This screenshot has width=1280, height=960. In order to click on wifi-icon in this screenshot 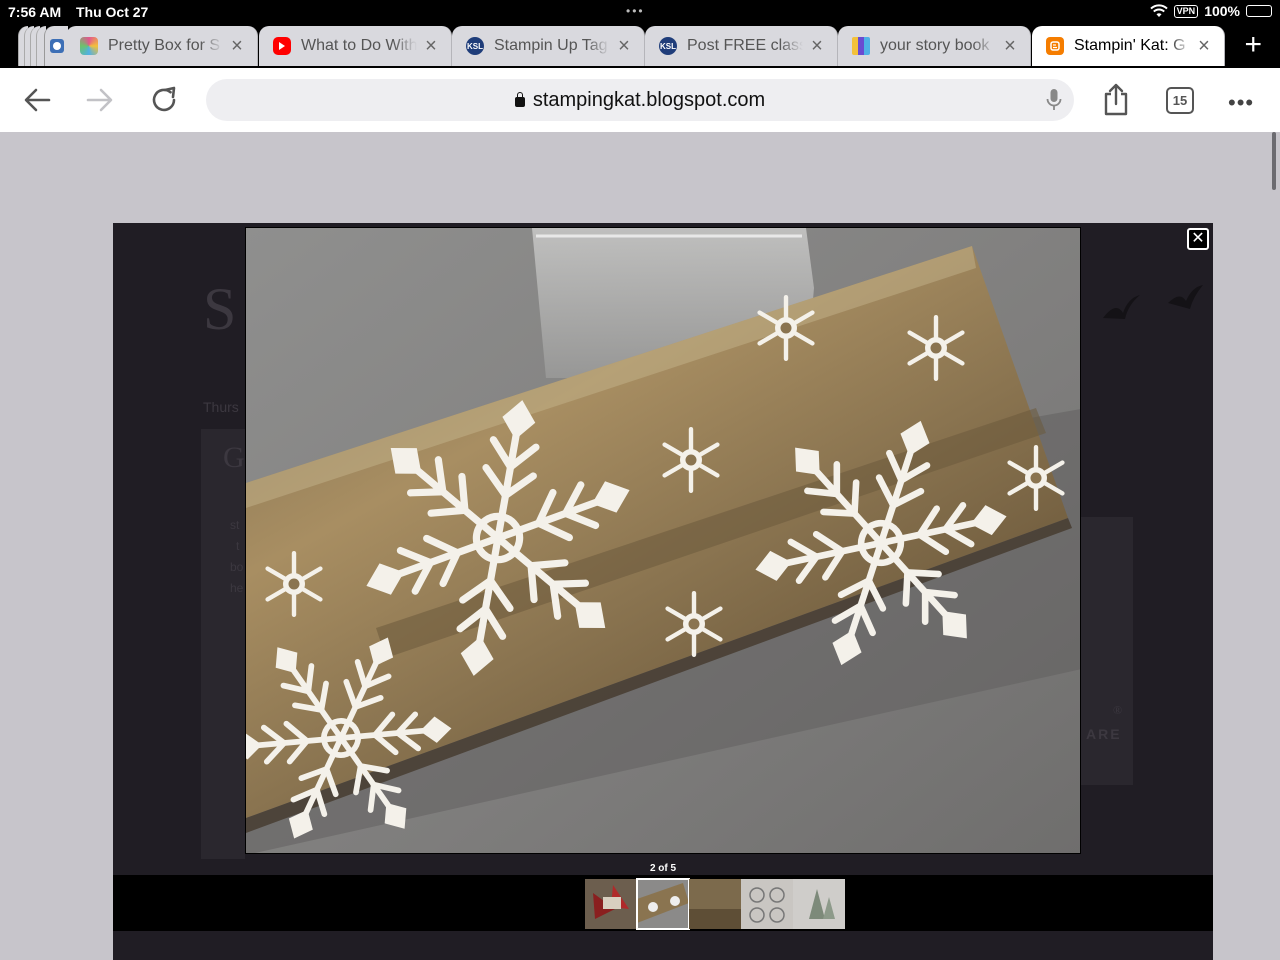, I will do `click(1158, 10)`.